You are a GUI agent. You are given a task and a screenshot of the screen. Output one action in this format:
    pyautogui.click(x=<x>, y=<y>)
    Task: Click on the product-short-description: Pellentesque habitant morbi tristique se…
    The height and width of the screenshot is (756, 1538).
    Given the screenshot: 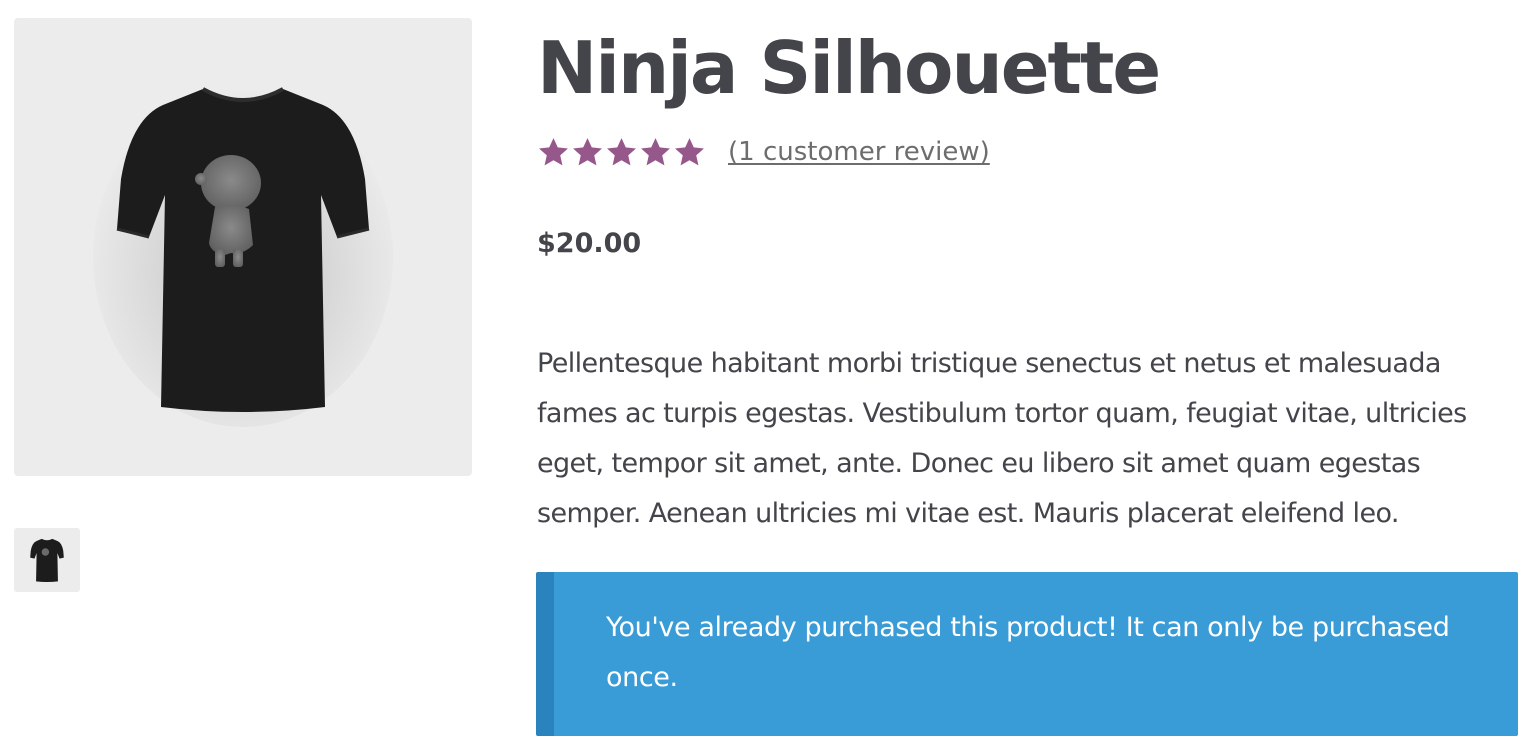 What is the action you would take?
    pyautogui.click(x=1002, y=438)
    